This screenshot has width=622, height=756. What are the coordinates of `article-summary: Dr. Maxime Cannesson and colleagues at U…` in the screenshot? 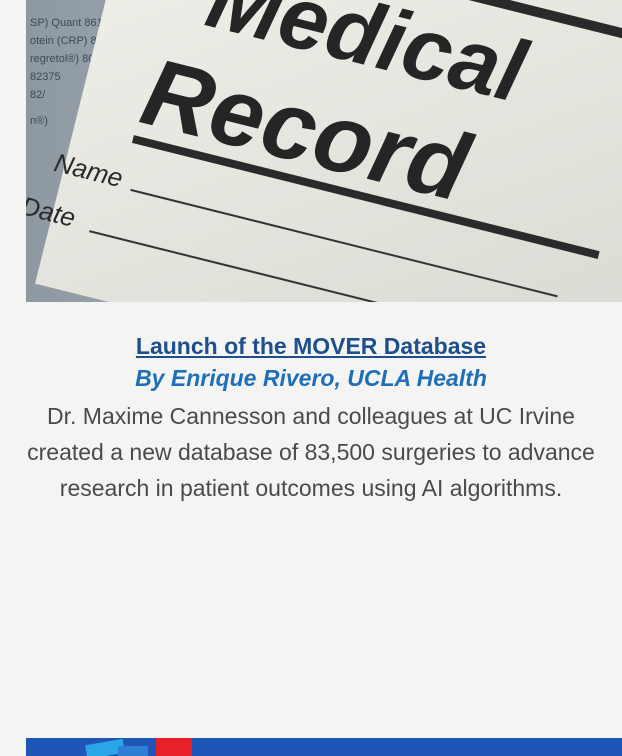 It's located at (311, 452).